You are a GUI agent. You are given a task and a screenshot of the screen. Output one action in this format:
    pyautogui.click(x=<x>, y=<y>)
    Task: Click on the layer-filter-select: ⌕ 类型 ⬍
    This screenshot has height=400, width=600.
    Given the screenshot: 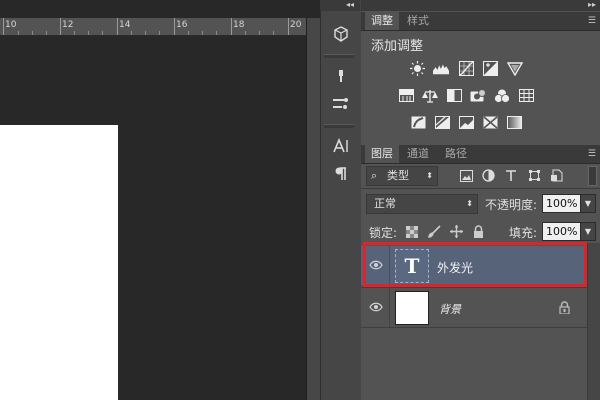 What is the action you would take?
    pyautogui.click(x=402, y=176)
    